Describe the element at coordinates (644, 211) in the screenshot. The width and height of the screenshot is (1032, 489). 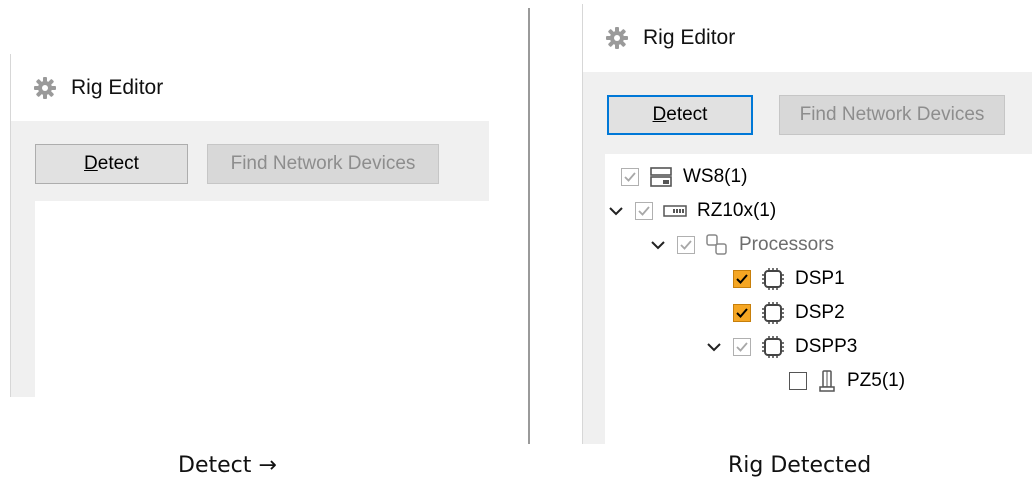
I see `checkbox-rz10x` at that location.